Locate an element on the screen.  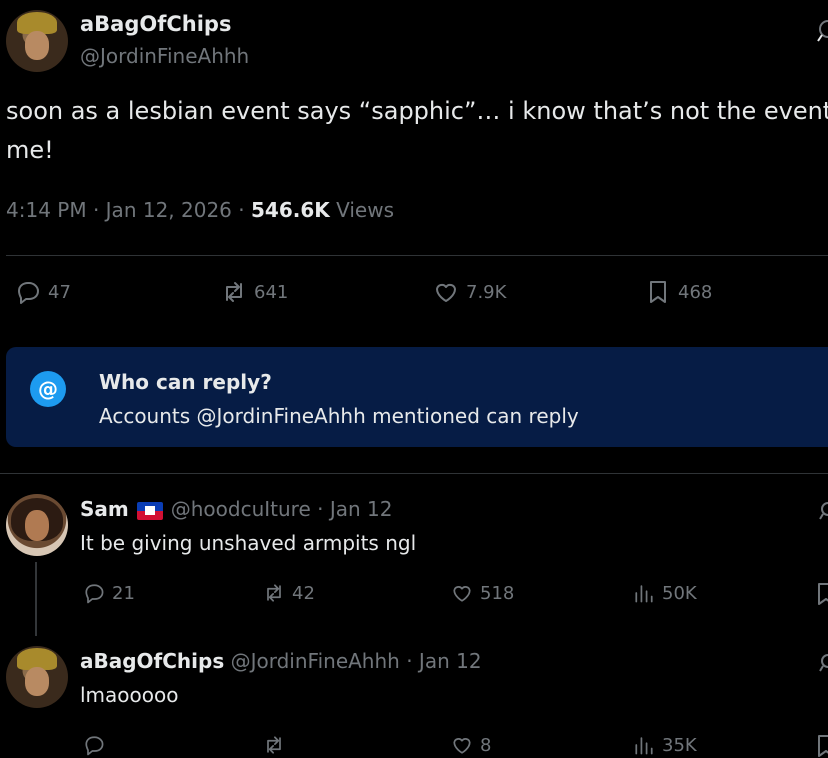
reply-author-handle: @JordinFineAhhh is located at coordinates (315, 661).